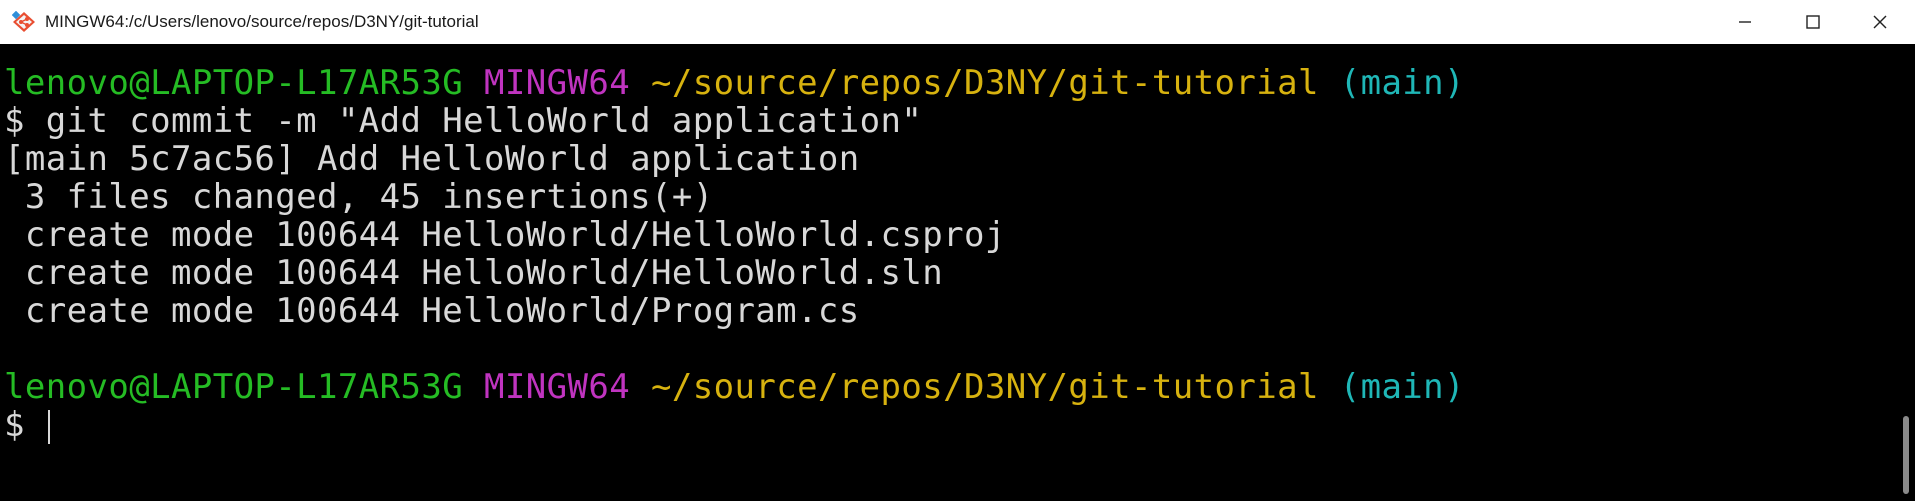 This screenshot has width=1915, height=501. What do you see at coordinates (1906, 455) in the screenshot?
I see `scrollbar-thumb` at bounding box center [1906, 455].